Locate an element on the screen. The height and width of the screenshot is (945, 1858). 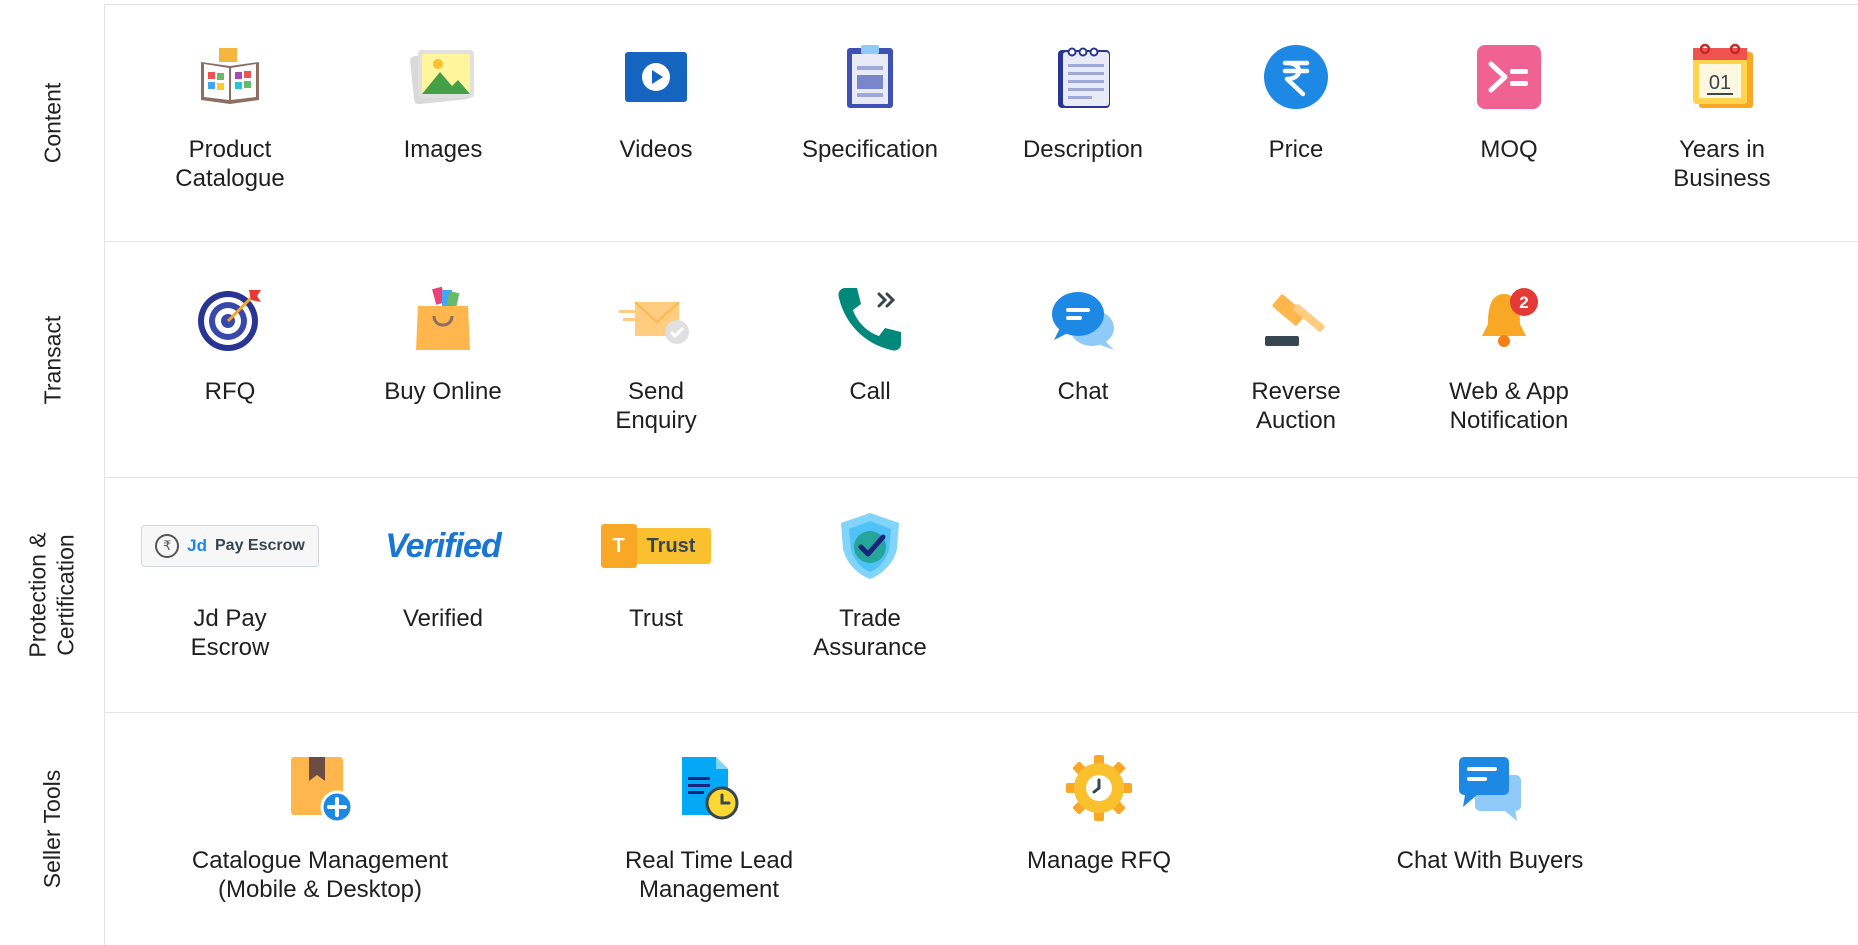
feature-images: Images is located at coordinates (443, 100).